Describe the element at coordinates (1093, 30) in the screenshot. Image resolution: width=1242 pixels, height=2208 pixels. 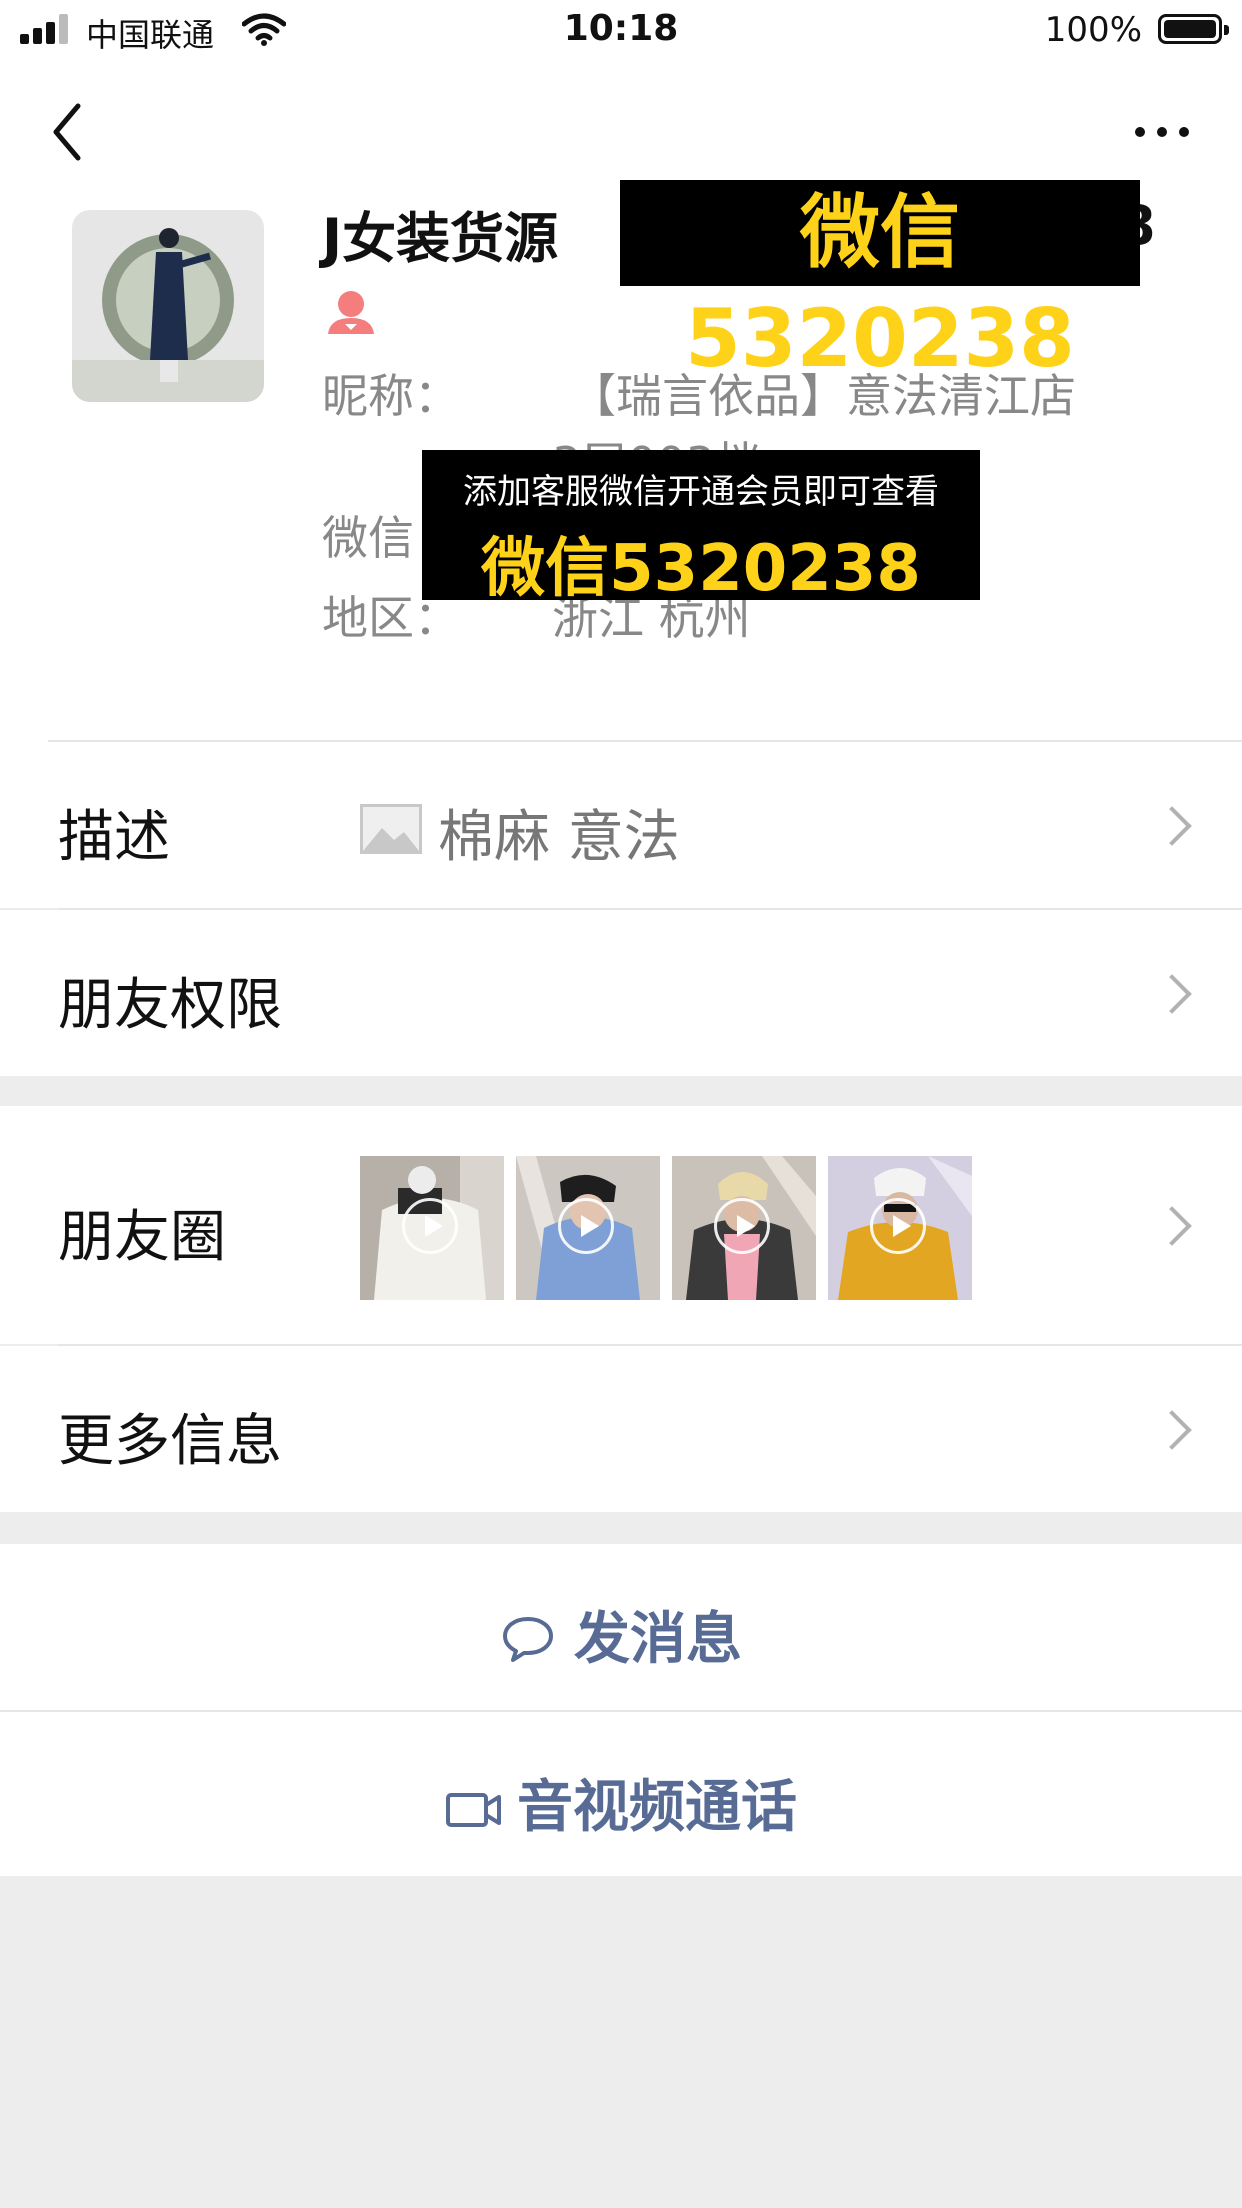
I see `battery-percent: 100%` at that location.